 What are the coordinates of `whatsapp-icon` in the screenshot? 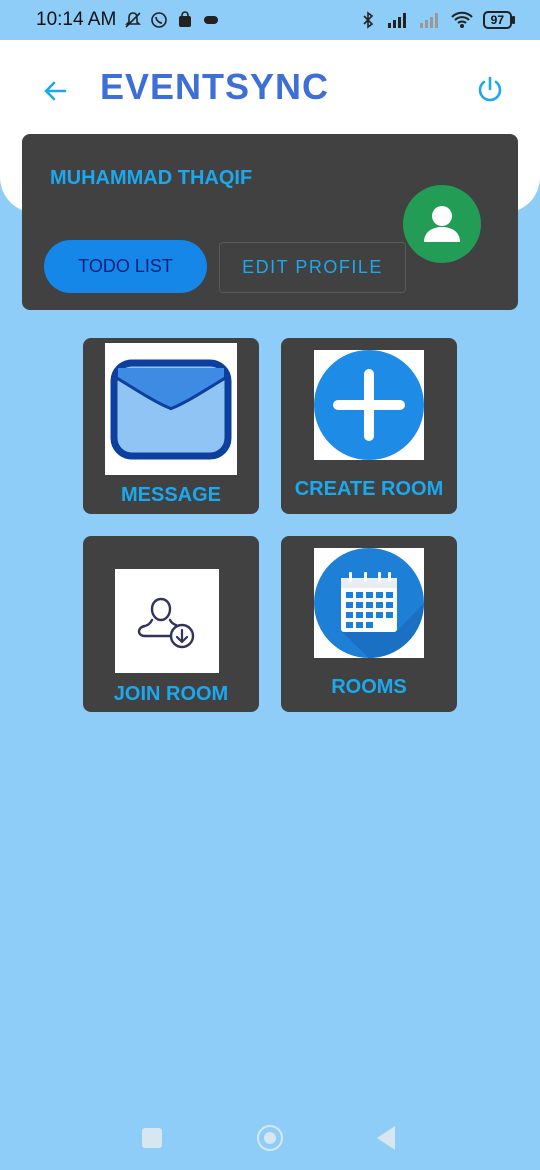 It's located at (159, 20).